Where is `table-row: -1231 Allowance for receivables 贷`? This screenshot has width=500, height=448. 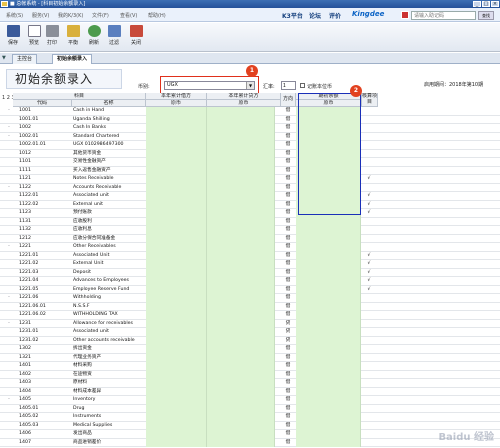
table-row: -1231 Allowance for receivables 贷 is located at coordinates (250, 324).